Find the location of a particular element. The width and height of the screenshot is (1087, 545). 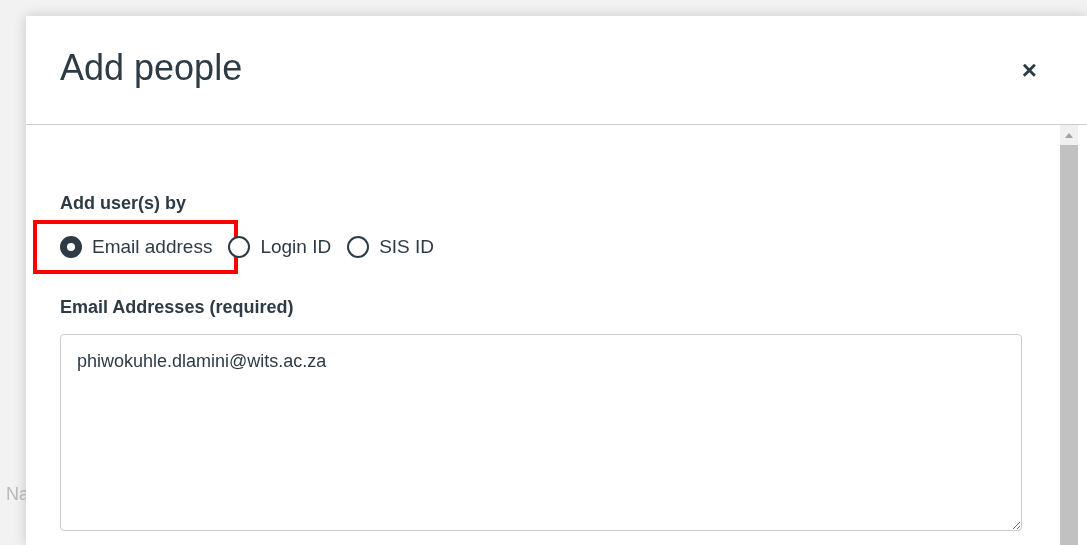

radio-option: SIS ID is located at coordinates (394, 247).